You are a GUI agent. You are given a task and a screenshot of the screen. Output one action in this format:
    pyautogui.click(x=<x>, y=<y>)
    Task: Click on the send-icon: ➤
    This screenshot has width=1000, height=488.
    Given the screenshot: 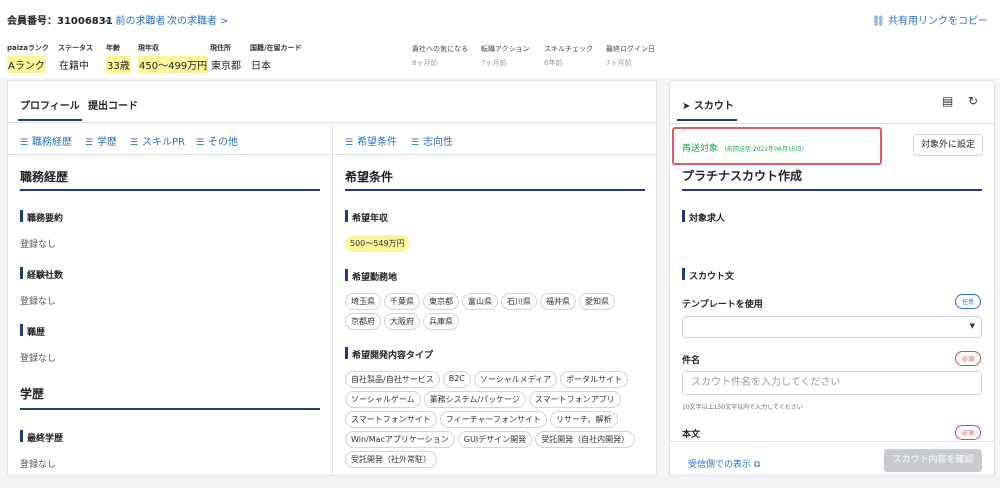 What is the action you would take?
    pyautogui.click(x=688, y=106)
    